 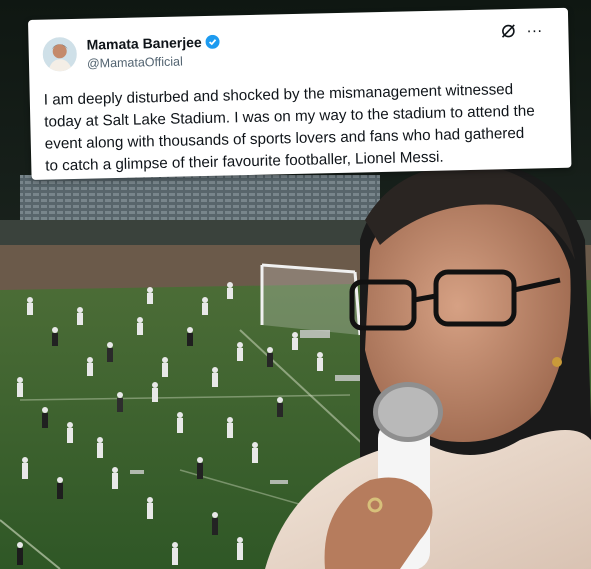 I want to click on stand-seats, so click(x=200, y=200).